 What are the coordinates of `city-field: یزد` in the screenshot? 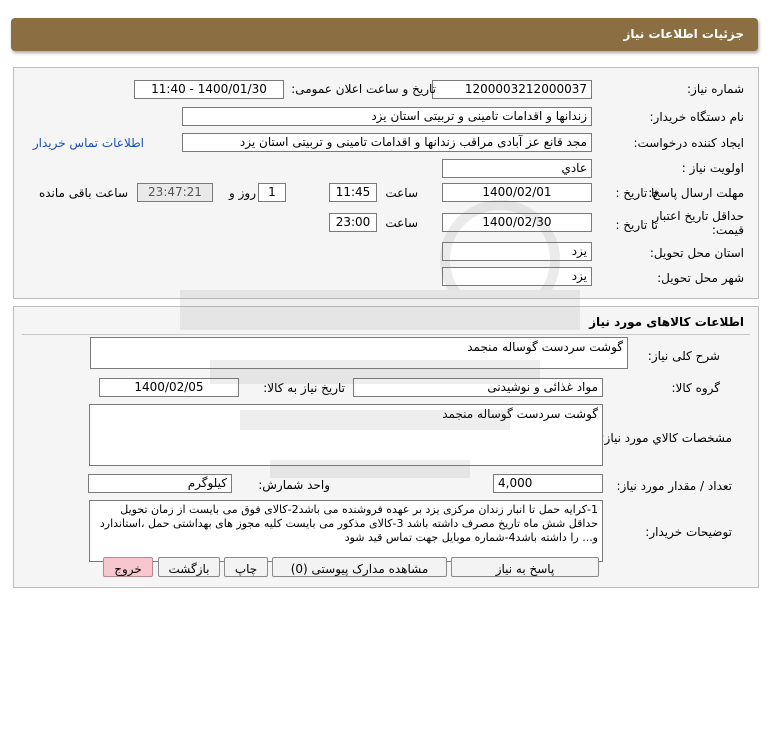 It's located at (517, 276).